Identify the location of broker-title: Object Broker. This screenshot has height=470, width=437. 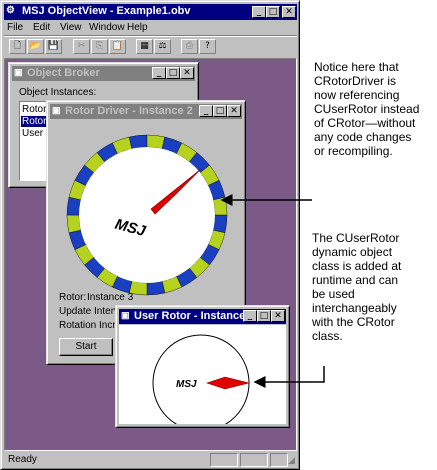
(63, 73).